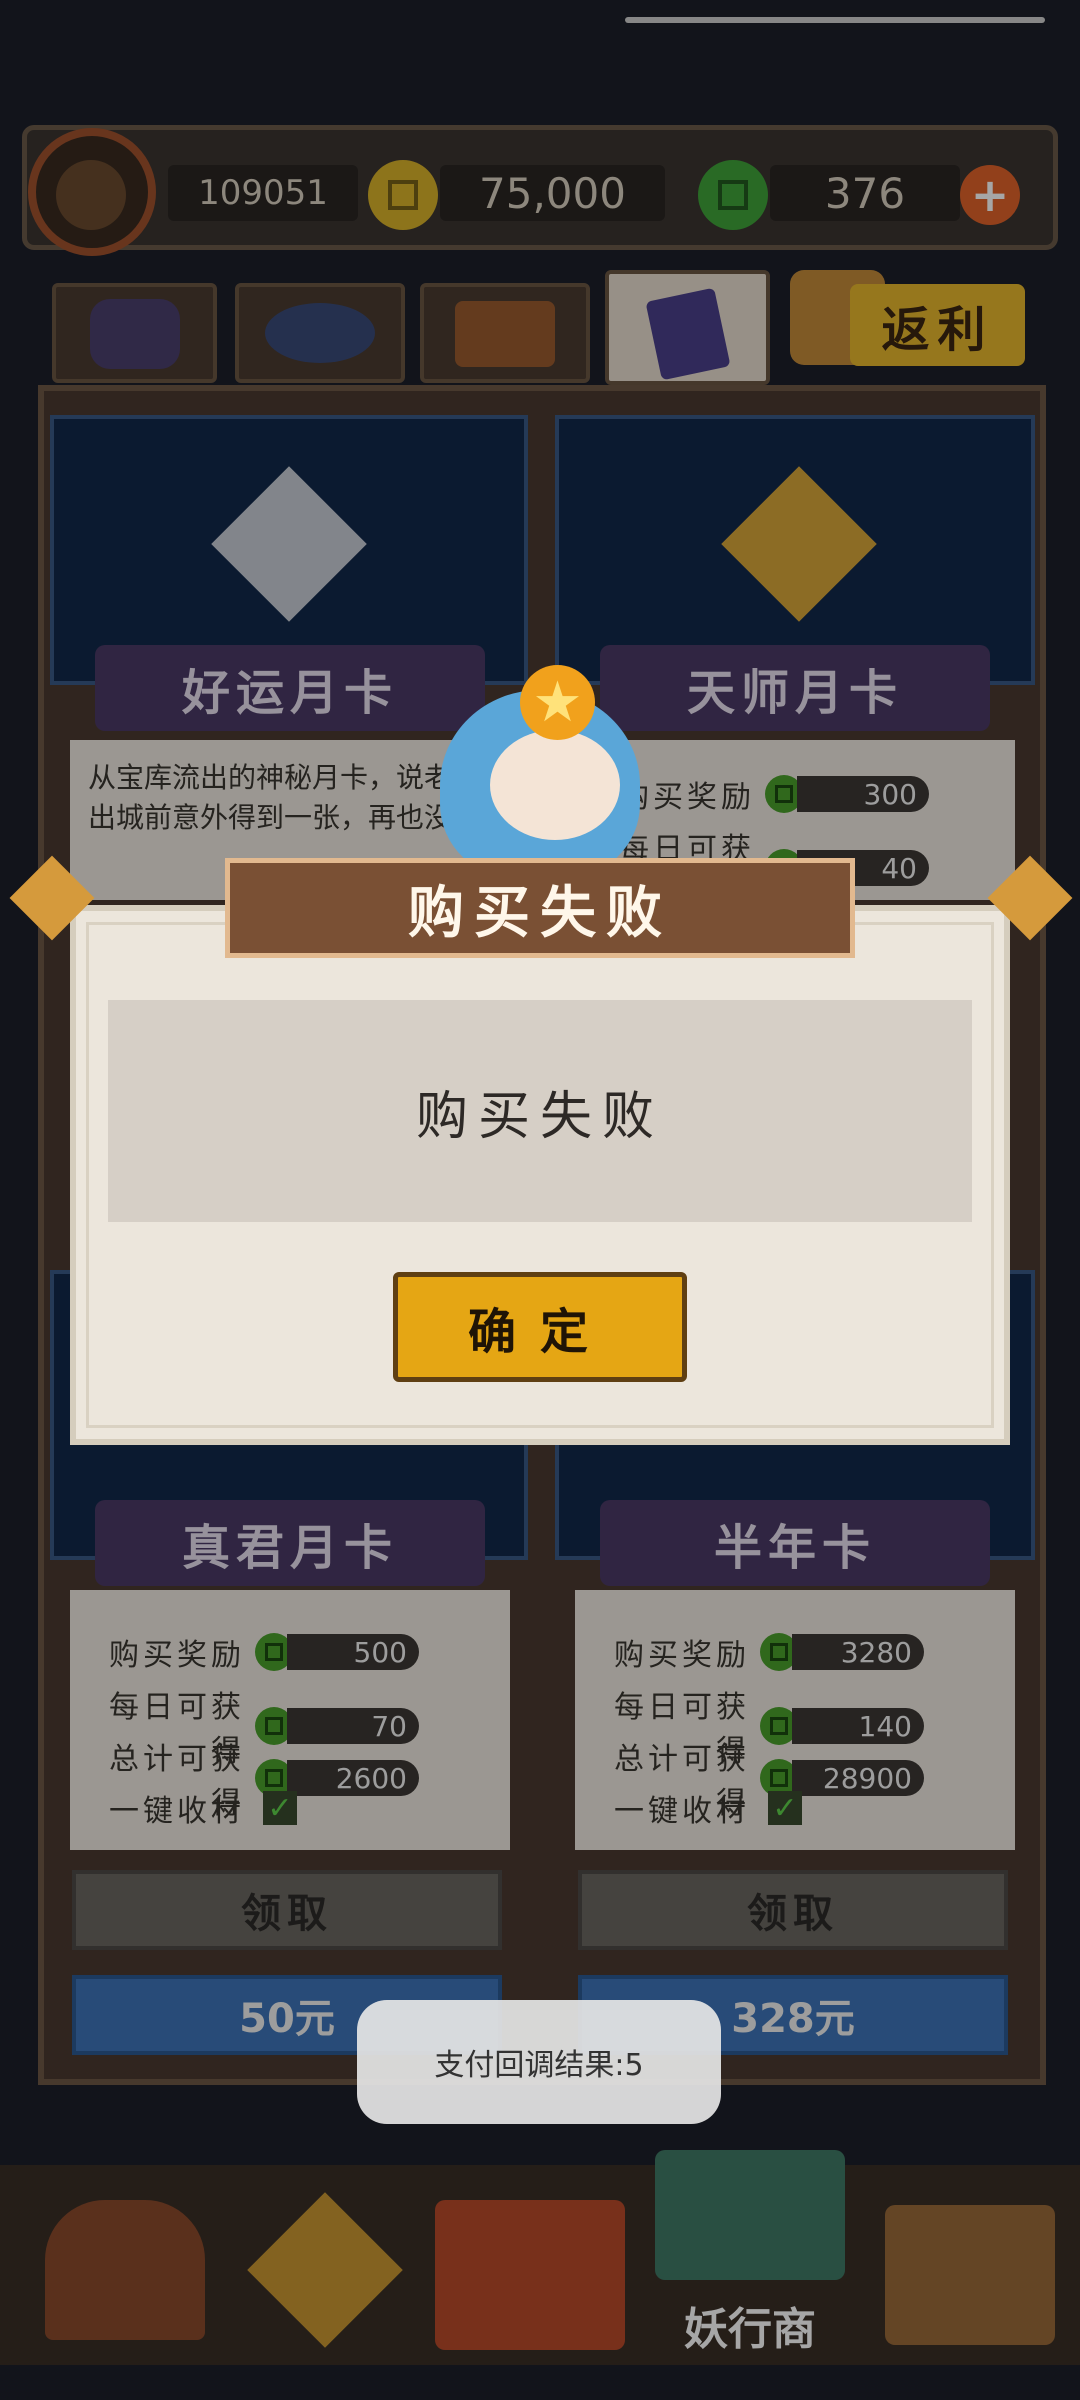  Describe the element at coordinates (540, 913) in the screenshot. I see `dialog-title-text: 购买失败` at that location.